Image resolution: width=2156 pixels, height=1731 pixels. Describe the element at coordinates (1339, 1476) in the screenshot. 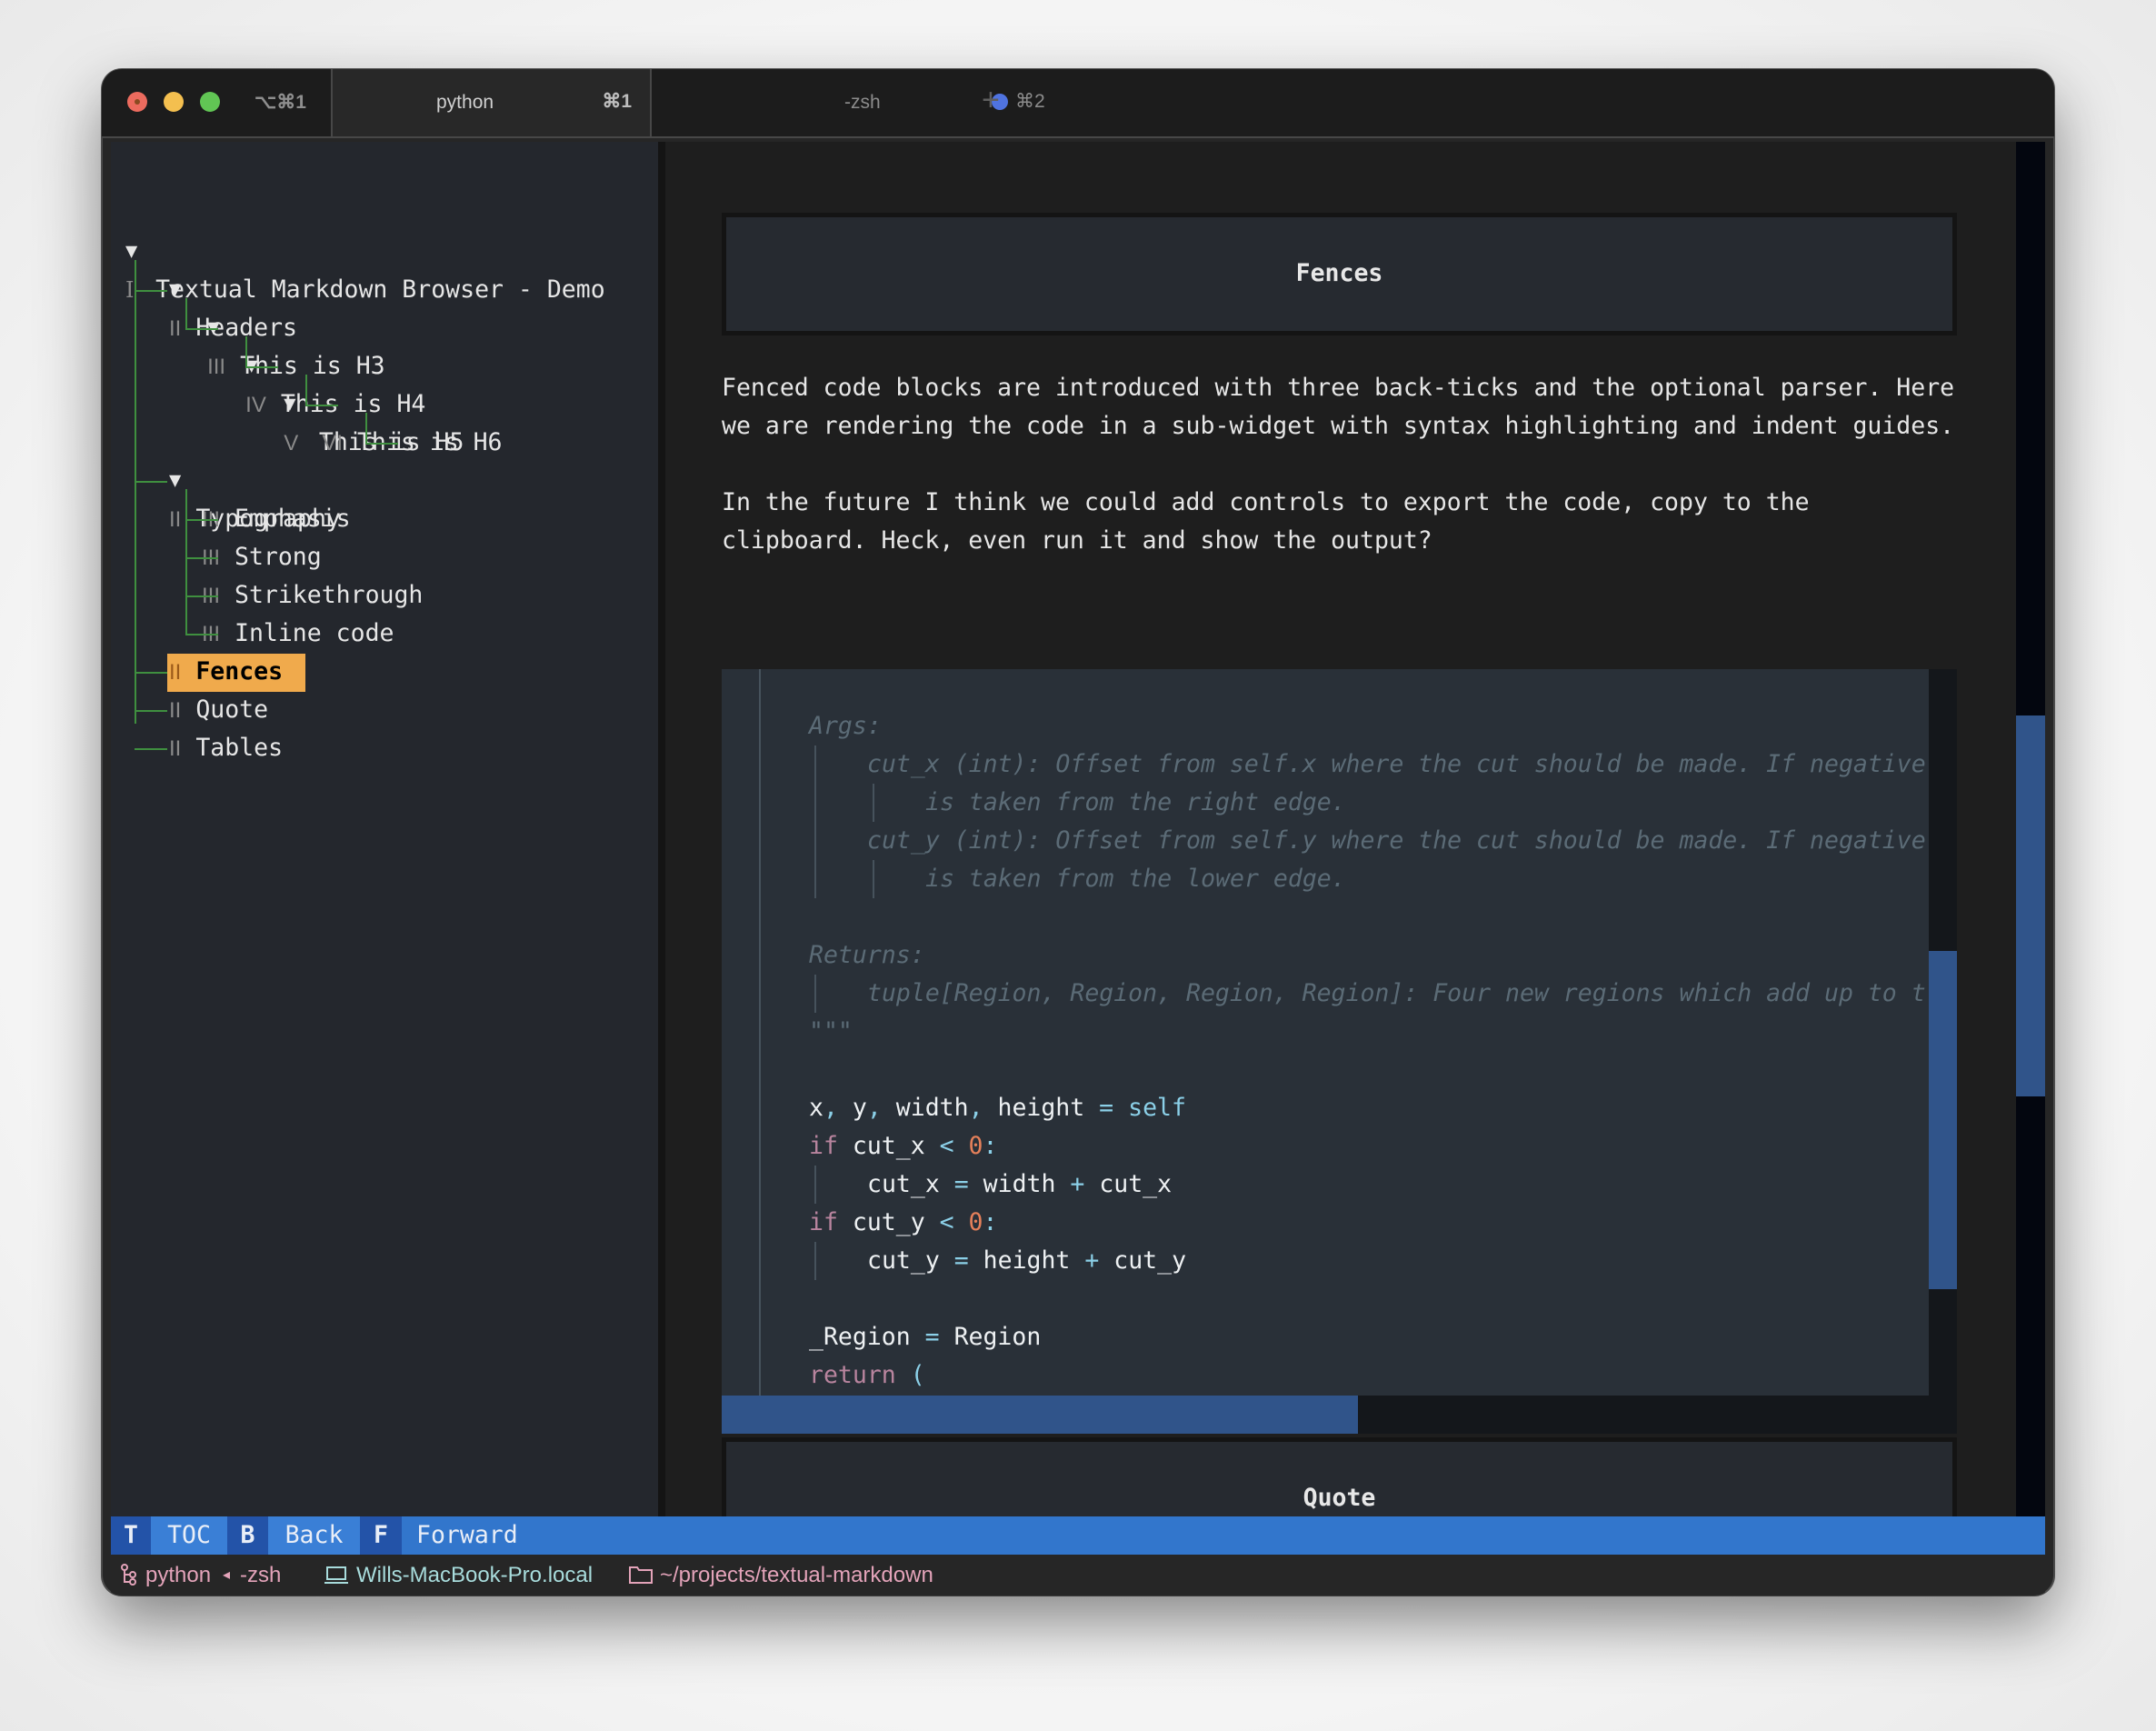

I see `section-header-quote: Quote` at that location.